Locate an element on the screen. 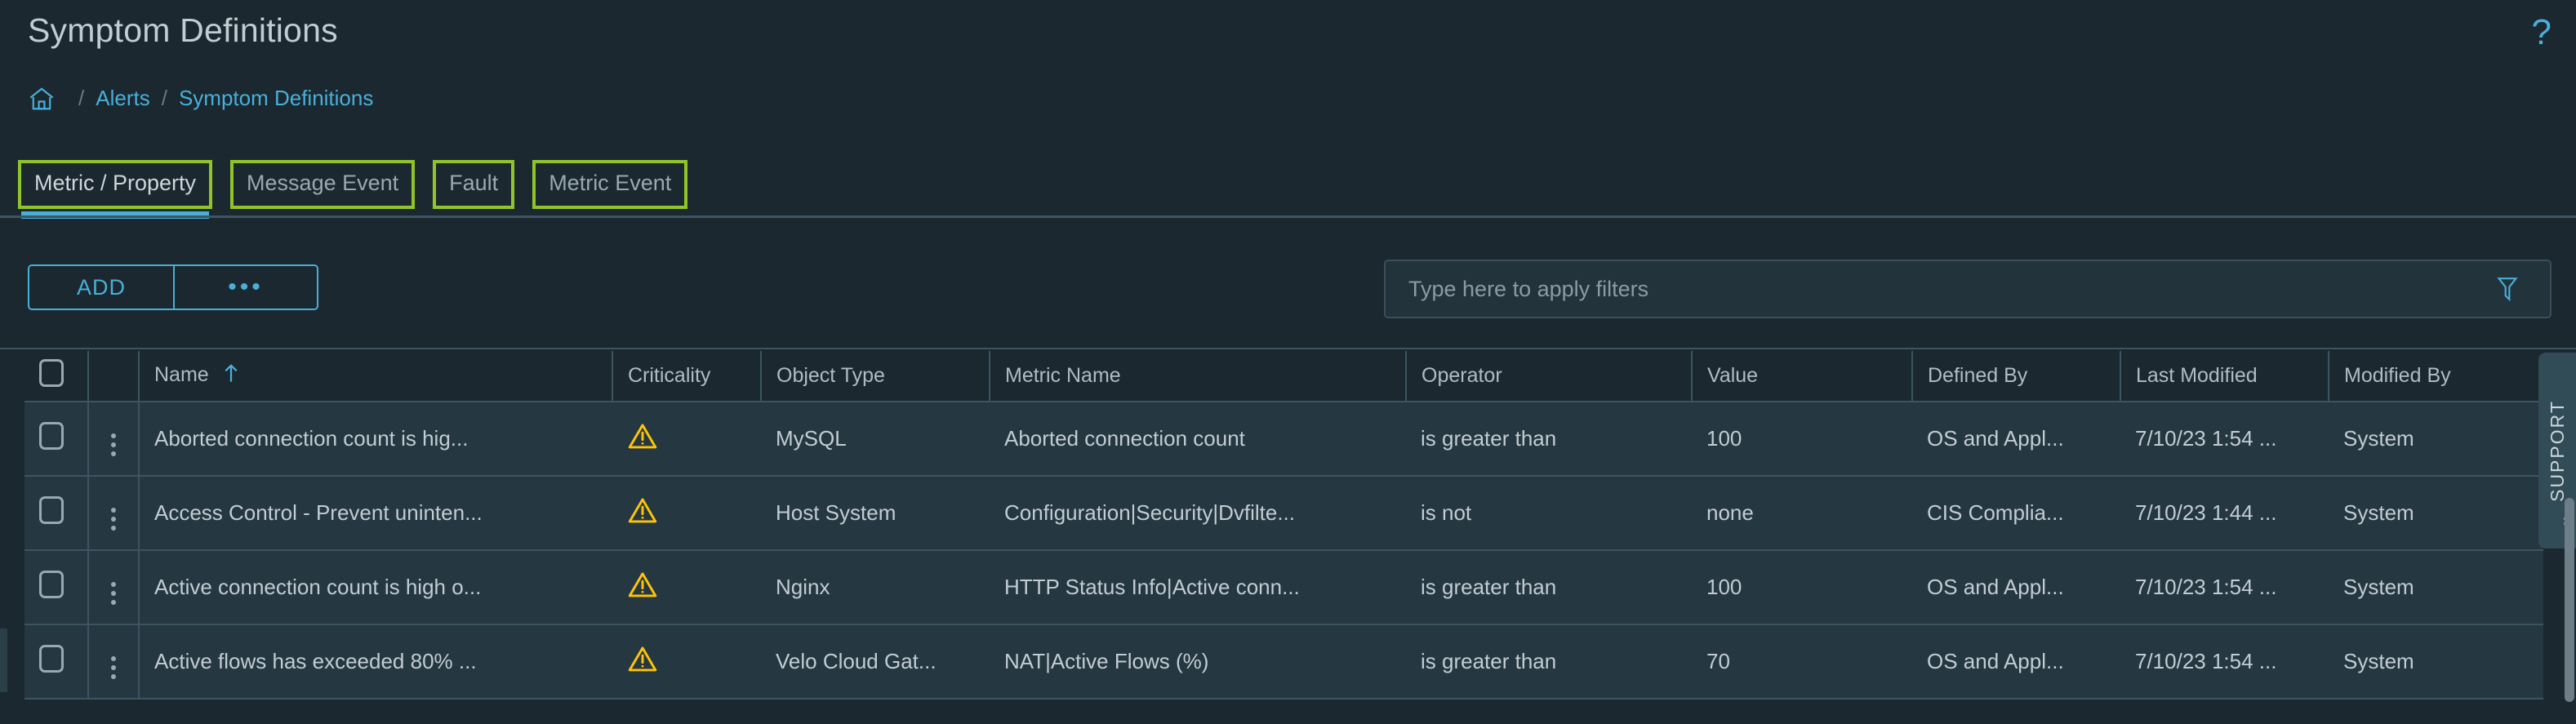 This screenshot has height=724, width=2576. header-modified-by: Modified By is located at coordinates (2436, 376).